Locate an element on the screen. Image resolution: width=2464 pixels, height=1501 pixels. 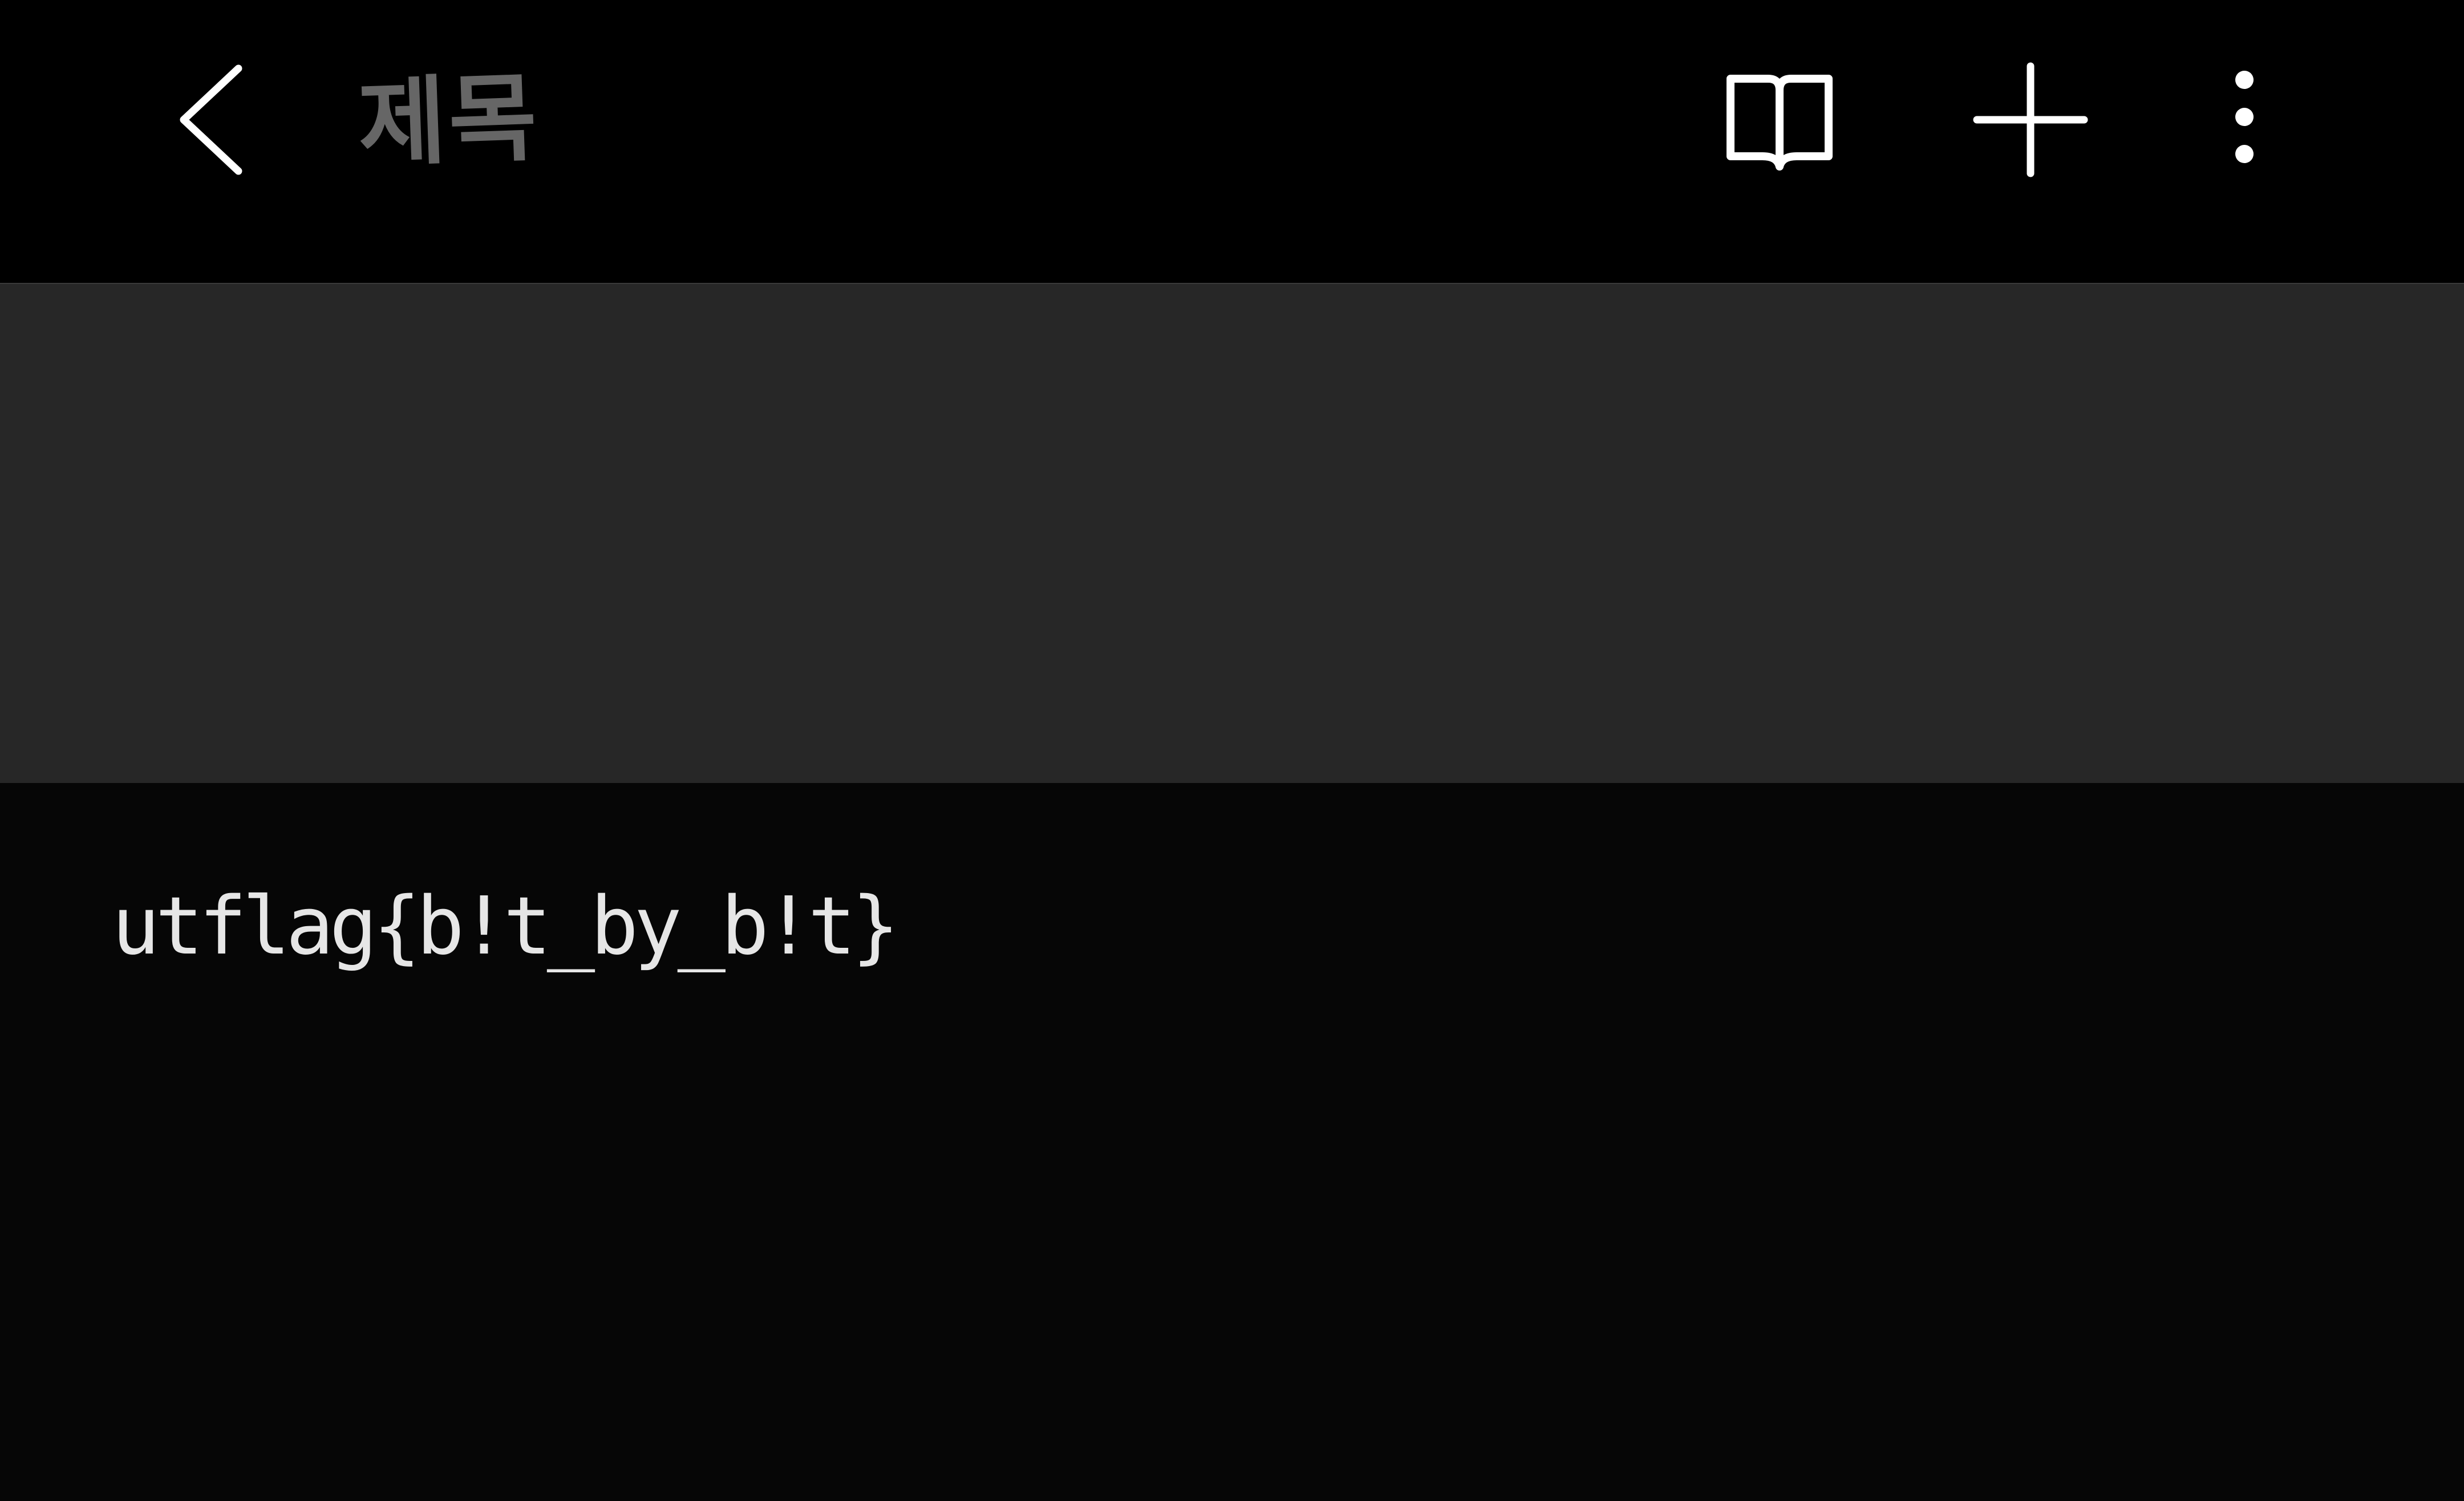
more-vertical-icon is located at coordinates (2245, 117).